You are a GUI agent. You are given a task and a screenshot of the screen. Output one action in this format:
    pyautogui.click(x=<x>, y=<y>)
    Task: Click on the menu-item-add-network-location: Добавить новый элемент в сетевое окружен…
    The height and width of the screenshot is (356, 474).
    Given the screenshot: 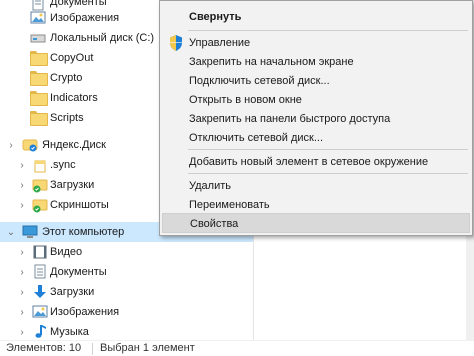 What is the action you would take?
    pyautogui.click(x=316, y=162)
    